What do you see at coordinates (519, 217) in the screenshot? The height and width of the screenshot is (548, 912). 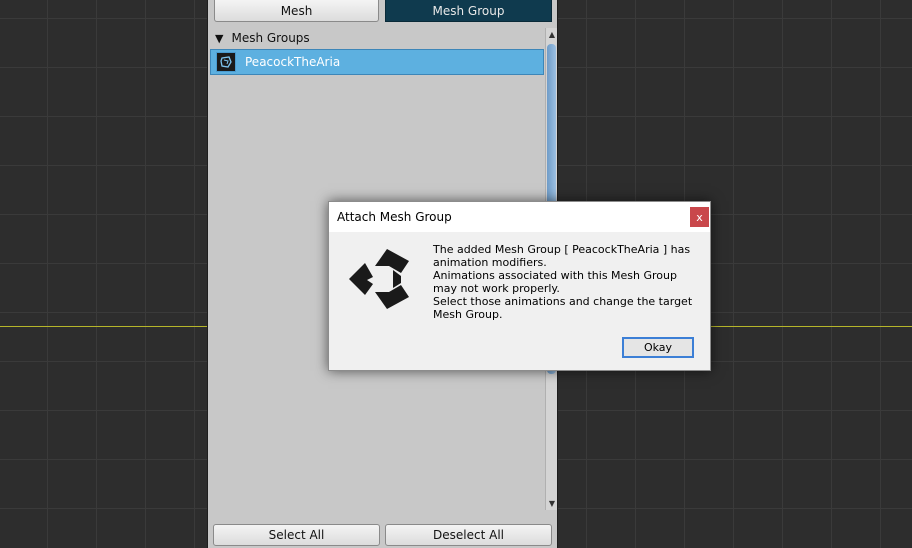 I see `dialog-title-bar: Attach Mesh Group x` at bounding box center [519, 217].